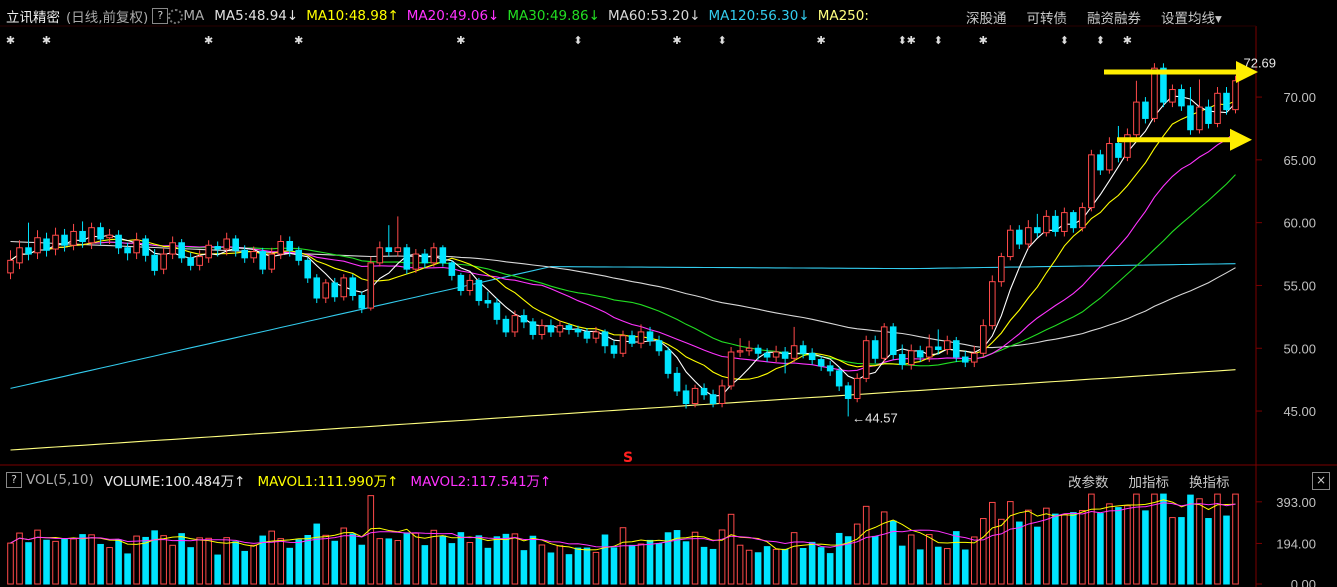 Image resolution: width=1337 pixels, height=587 pixels. Describe the element at coordinates (553, 16) in the screenshot. I see `ma-legend-item: MA30:49.86↓` at that location.